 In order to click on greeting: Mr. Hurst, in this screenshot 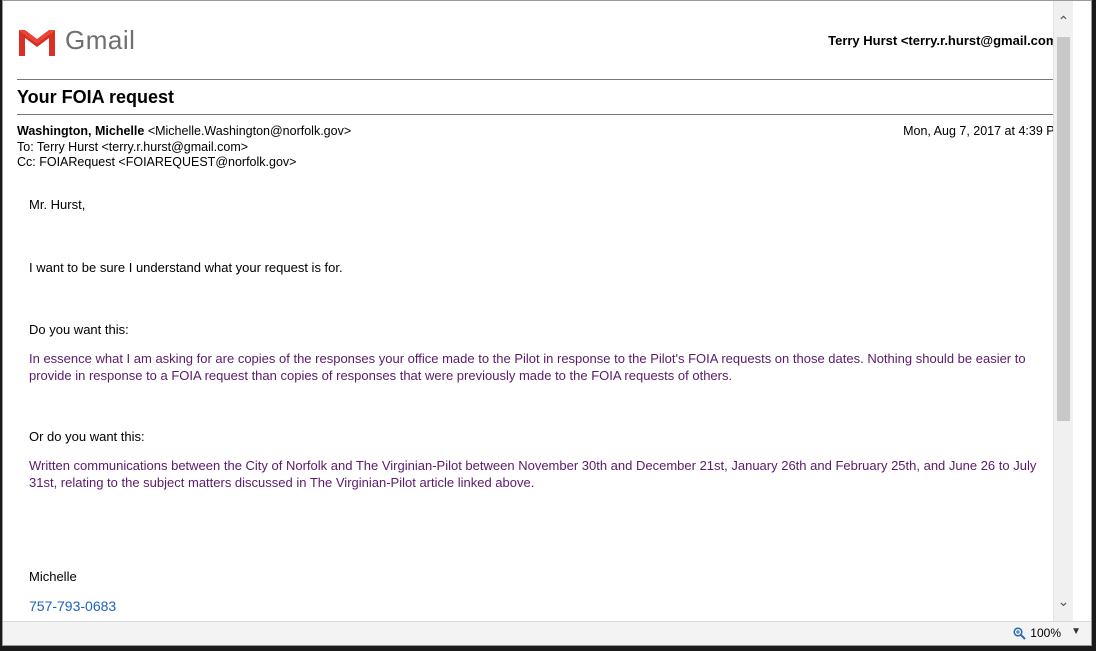, I will do `click(57, 204)`.